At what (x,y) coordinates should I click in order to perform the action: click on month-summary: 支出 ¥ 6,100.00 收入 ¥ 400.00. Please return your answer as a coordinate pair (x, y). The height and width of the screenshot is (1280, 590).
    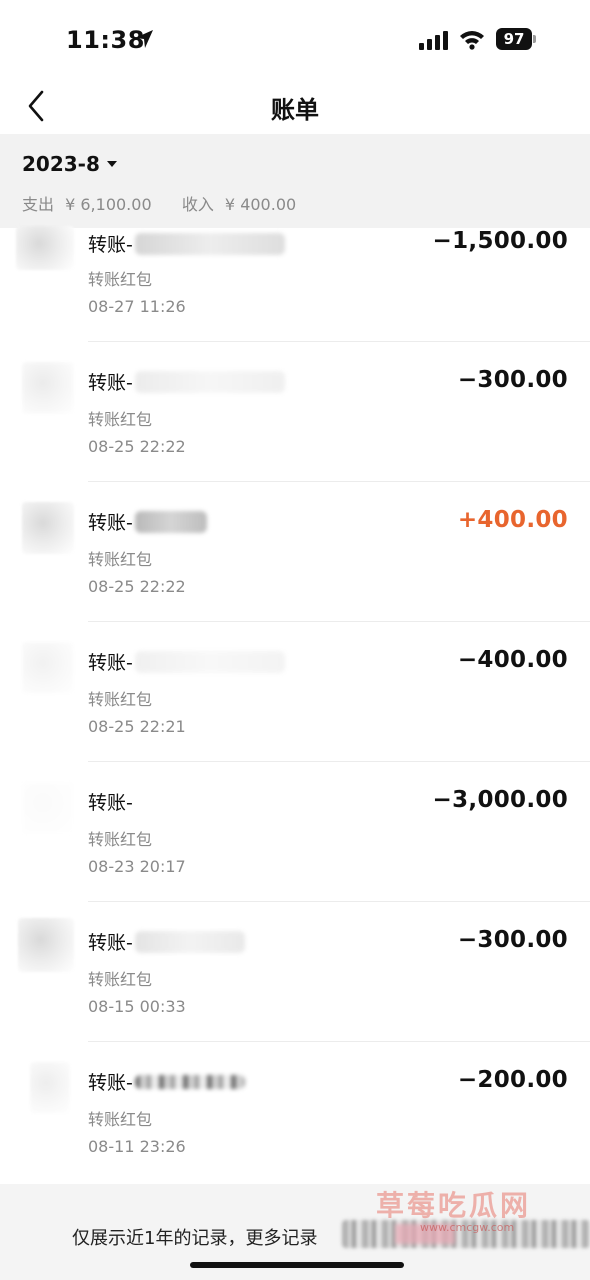
    Looking at the image, I should click on (162, 203).